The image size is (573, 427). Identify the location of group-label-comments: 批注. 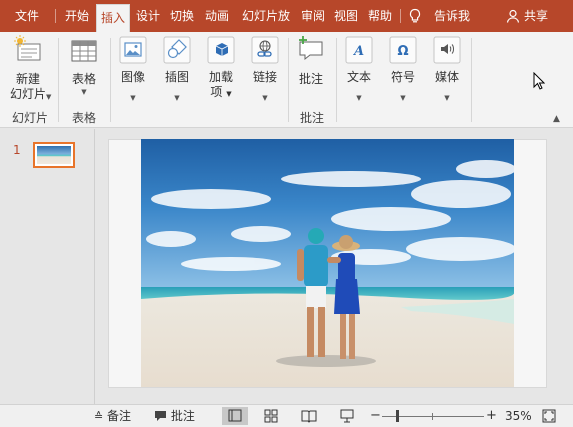
(311, 118).